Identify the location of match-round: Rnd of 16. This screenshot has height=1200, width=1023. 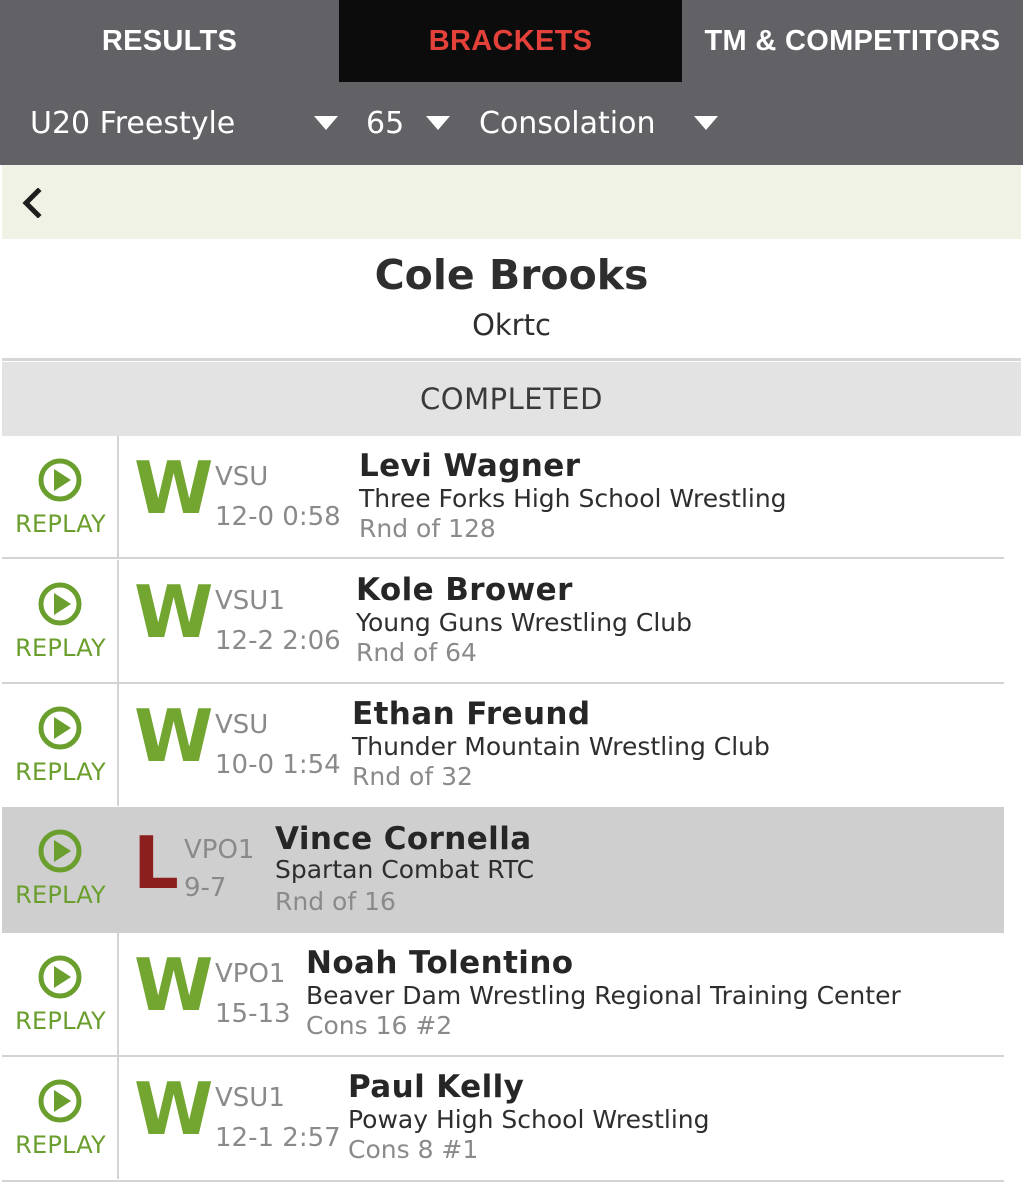
(335, 901).